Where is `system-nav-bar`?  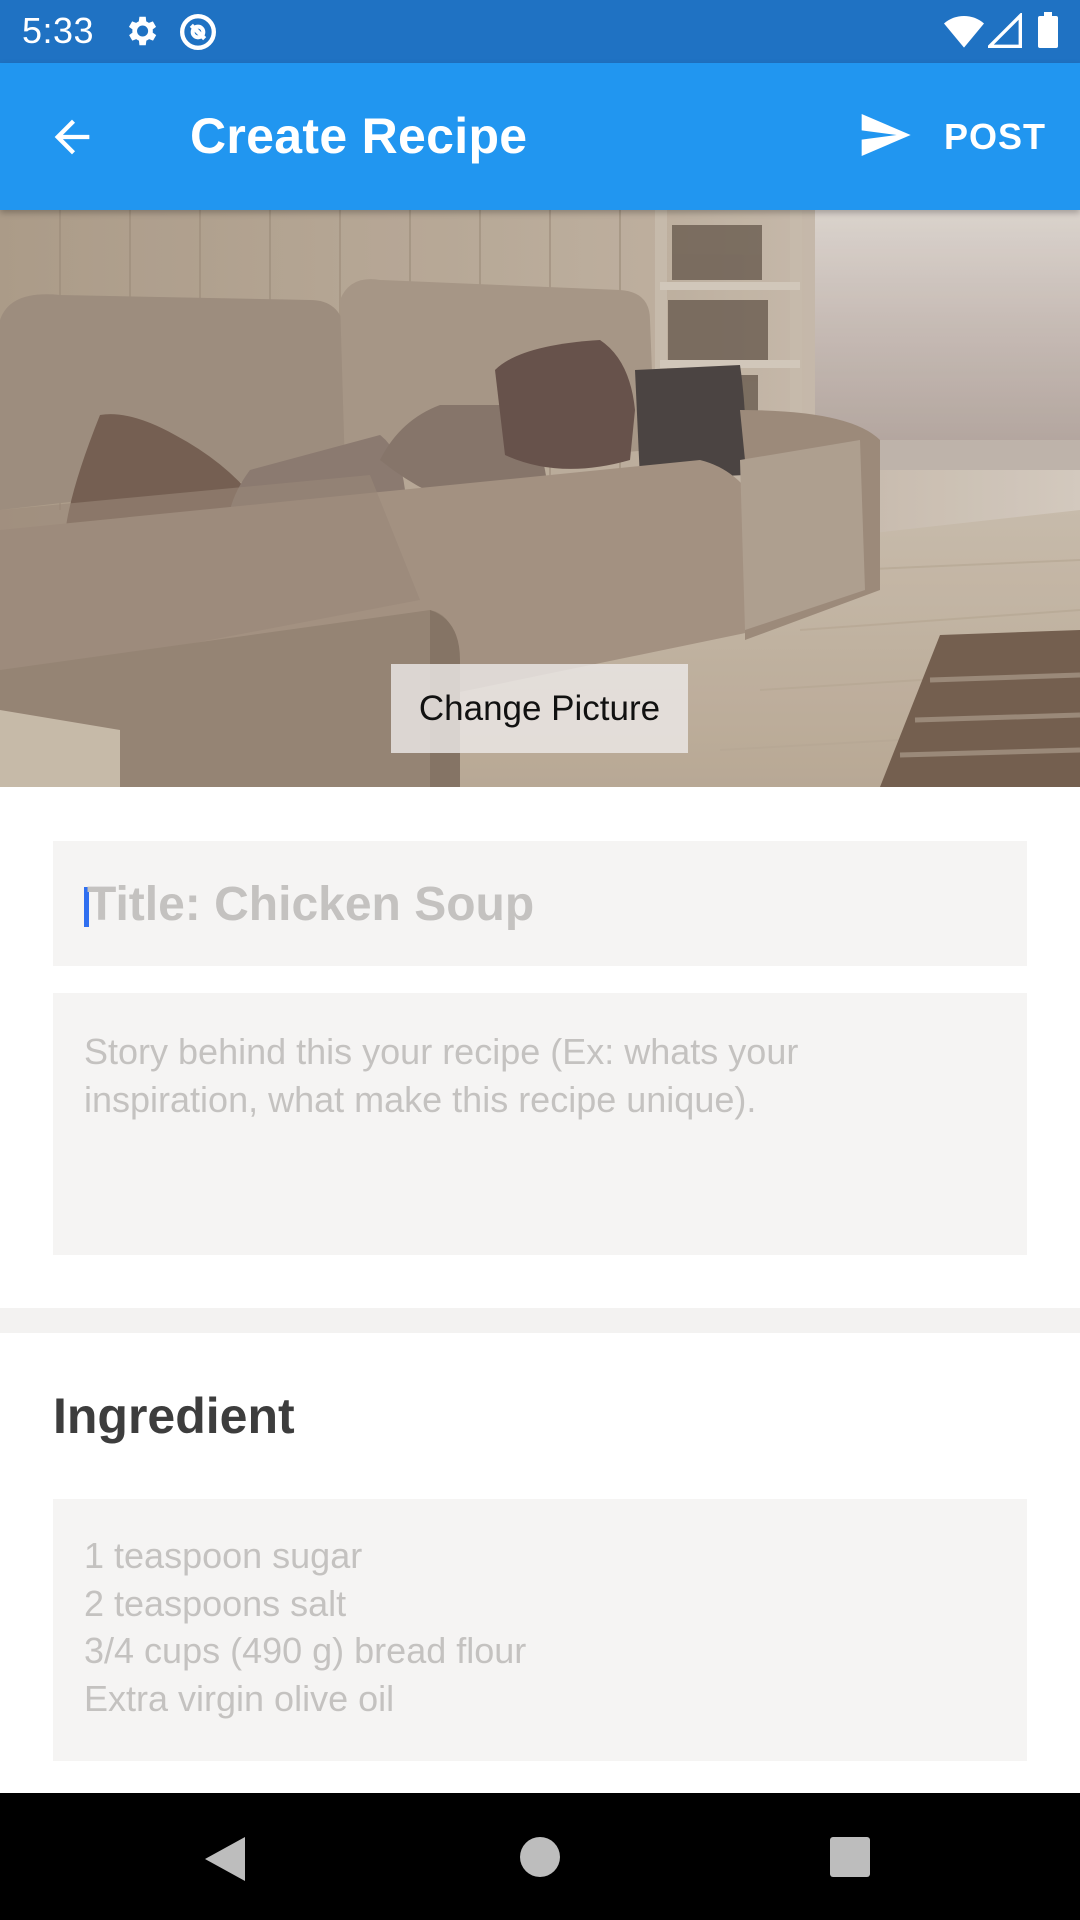 system-nav-bar is located at coordinates (540, 1856).